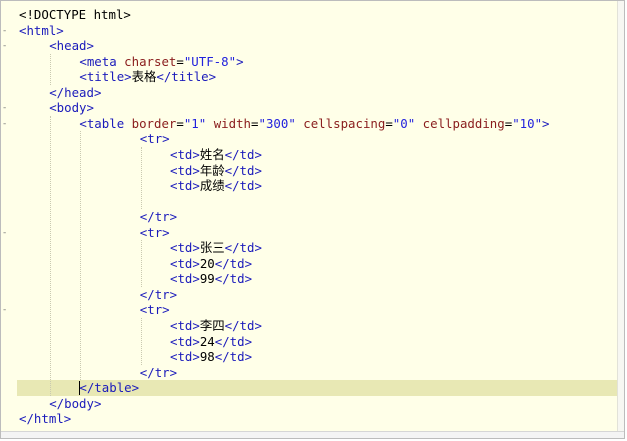  I want to click on code-line: <td>99</td>, so click(317, 279).